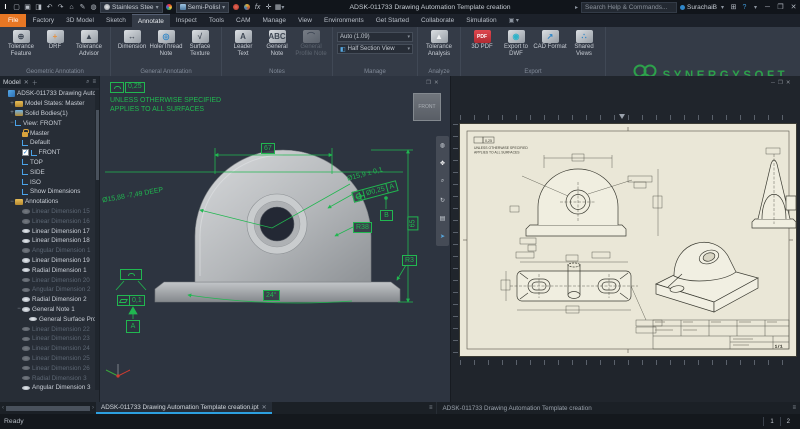  I want to click on appearance-ball-icon: ◍, so click(93, 7).